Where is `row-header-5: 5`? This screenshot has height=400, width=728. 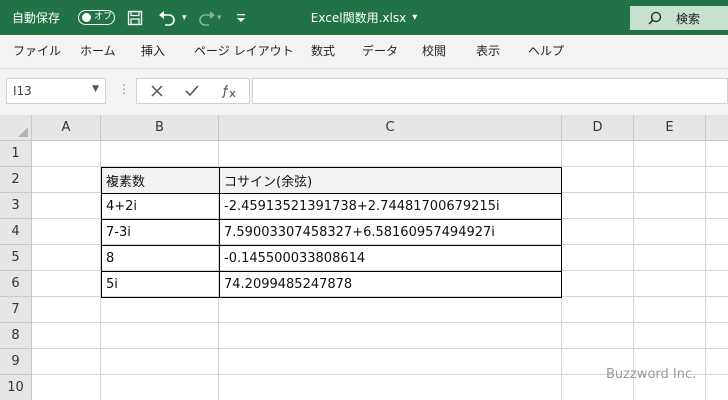 row-header-5: 5 is located at coordinates (16, 258).